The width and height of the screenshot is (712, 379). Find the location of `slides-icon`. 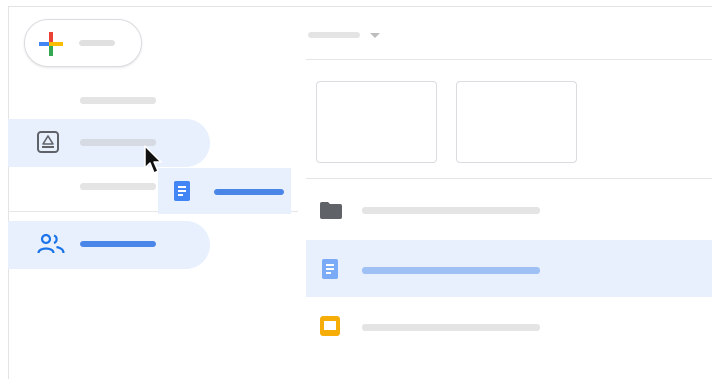

slides-icon is located at coordinates (330, 326).